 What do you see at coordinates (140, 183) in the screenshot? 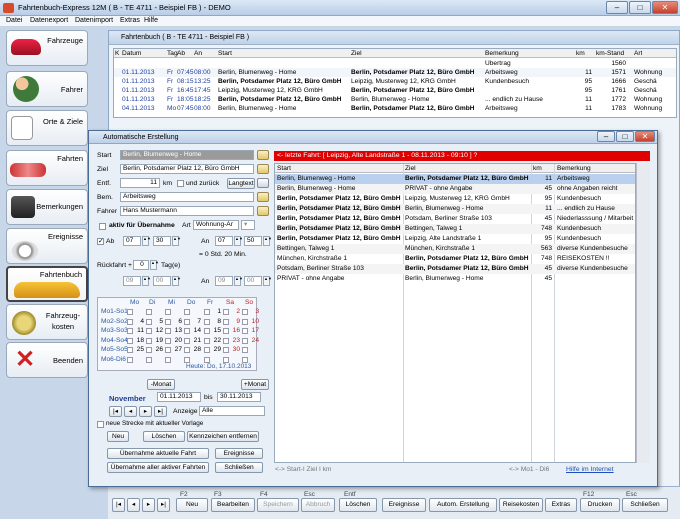
I see `distance-field: 11` at bounding box center [140, 183].